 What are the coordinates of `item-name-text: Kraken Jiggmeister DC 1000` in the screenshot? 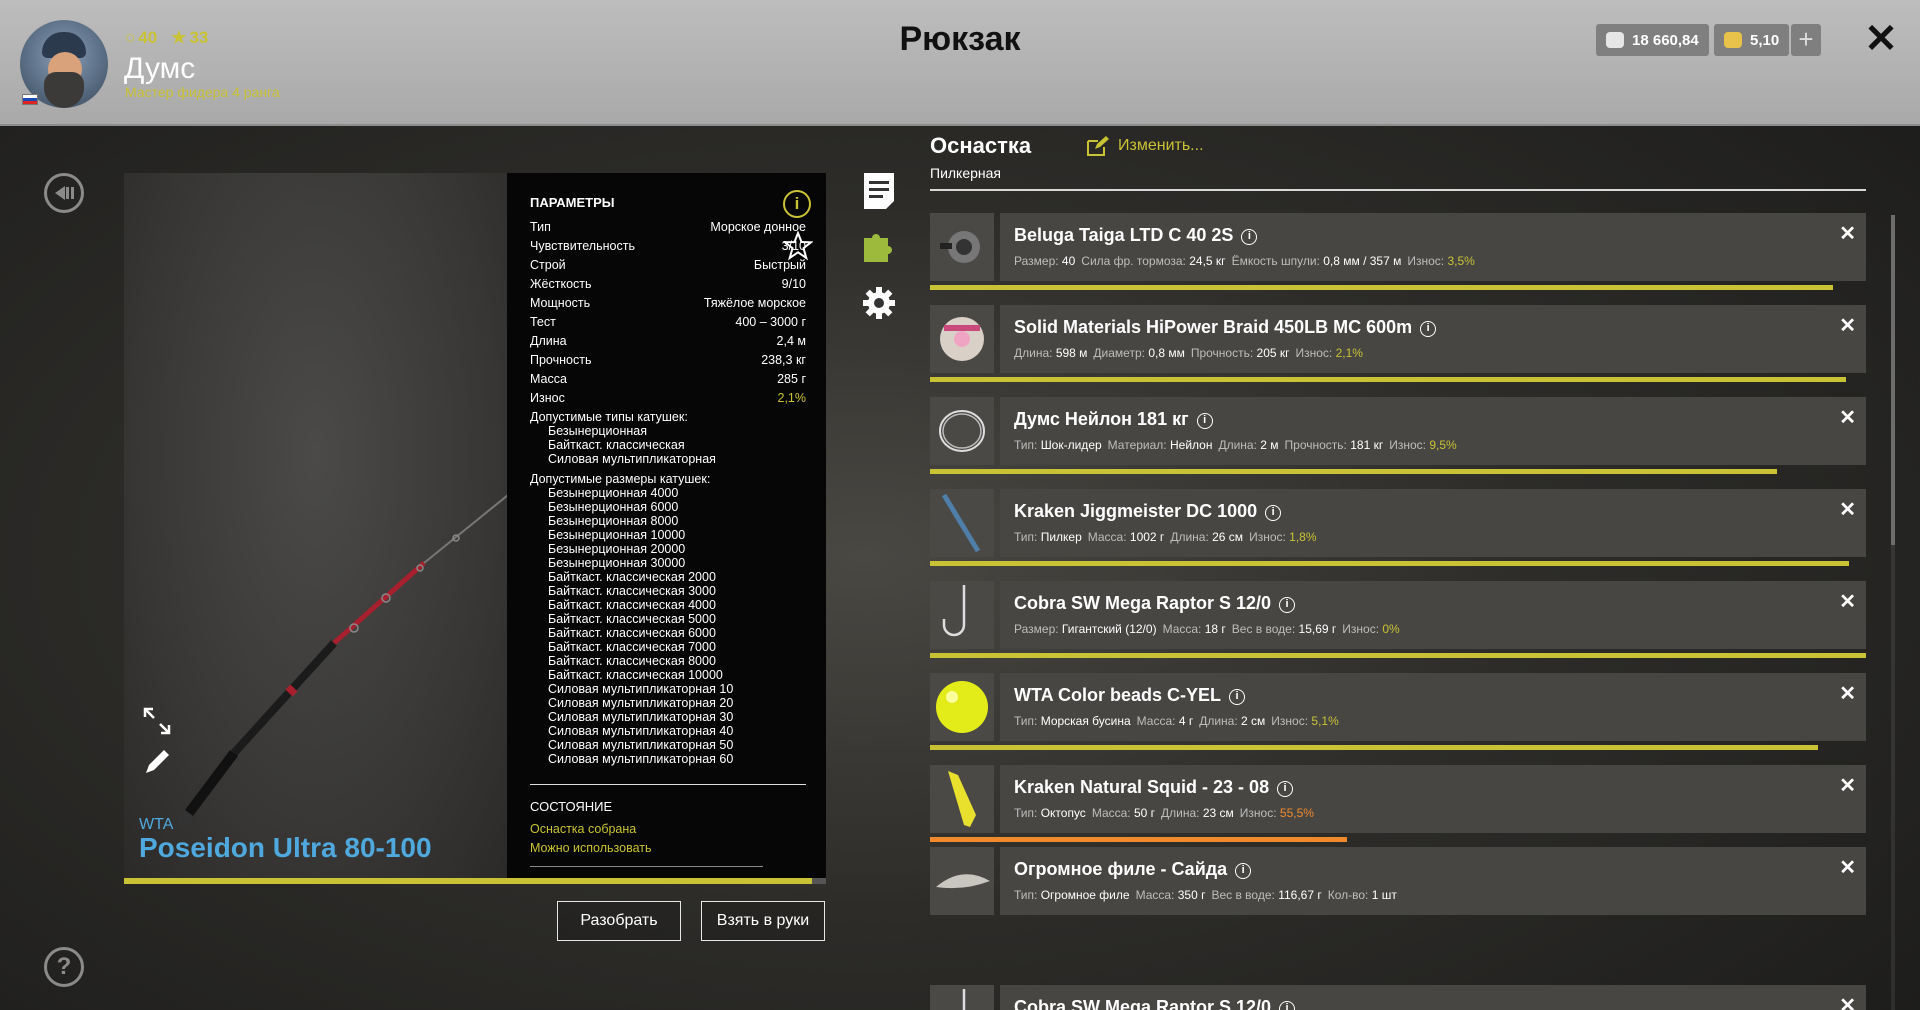 It's located at (1136, 511).